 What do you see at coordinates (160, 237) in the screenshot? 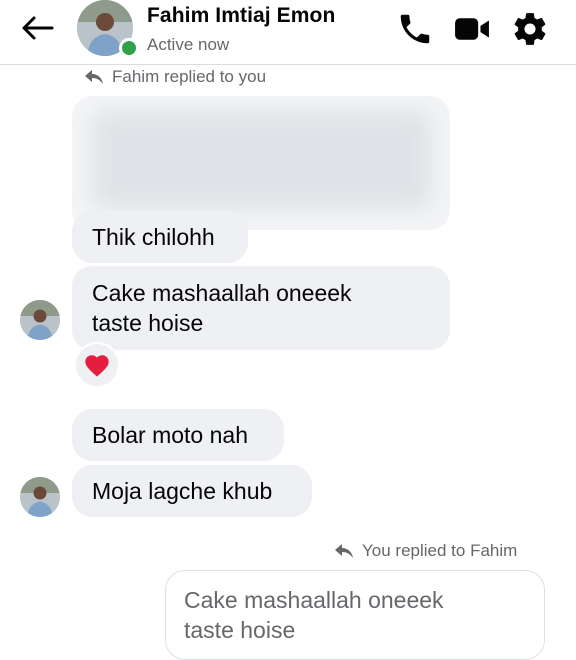
I see `message-bubble: Thik chilohh` at bounding box center [160, 237].